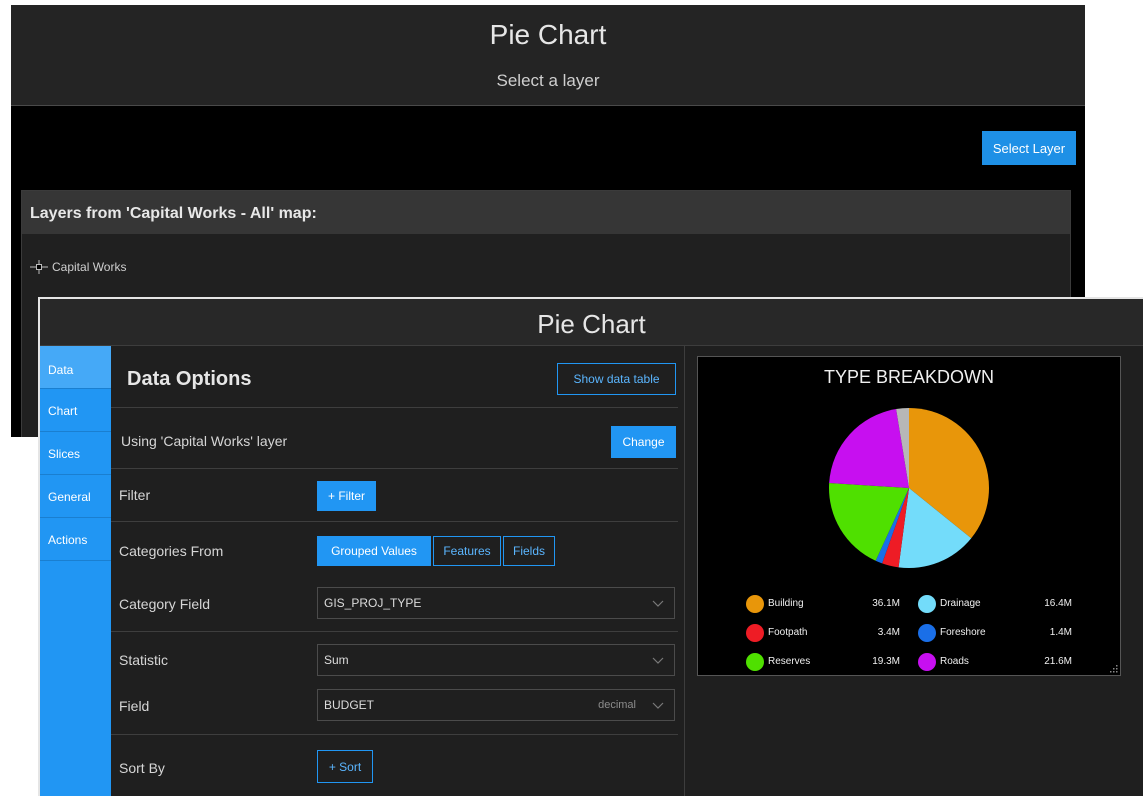  What do you see at coordinates (998, 604) in the screenshot?
I see `legend-item-drainage: Drainage 16.4M` at bounding box center [998, 604].